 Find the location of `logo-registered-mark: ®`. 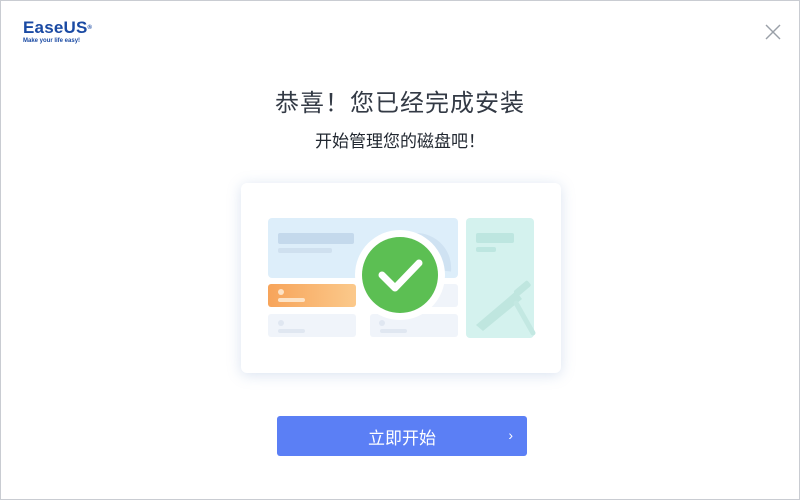

logo-registered-mark: ® is located at coordinates (90, 28).